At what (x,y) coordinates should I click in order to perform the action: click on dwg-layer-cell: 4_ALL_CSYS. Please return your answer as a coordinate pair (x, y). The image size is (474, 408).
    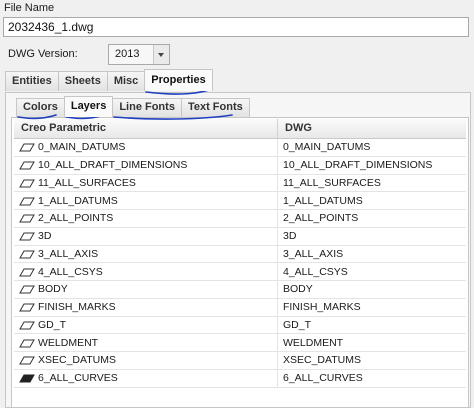
    Looking at the image, I should click on (313, 272).